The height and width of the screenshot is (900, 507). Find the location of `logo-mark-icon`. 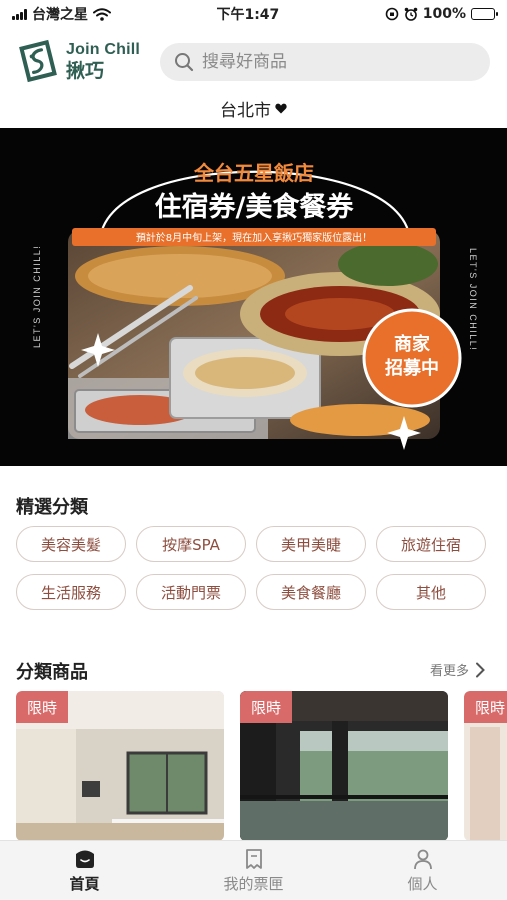

logo-mark-icon is located at coordinates (38, 61).